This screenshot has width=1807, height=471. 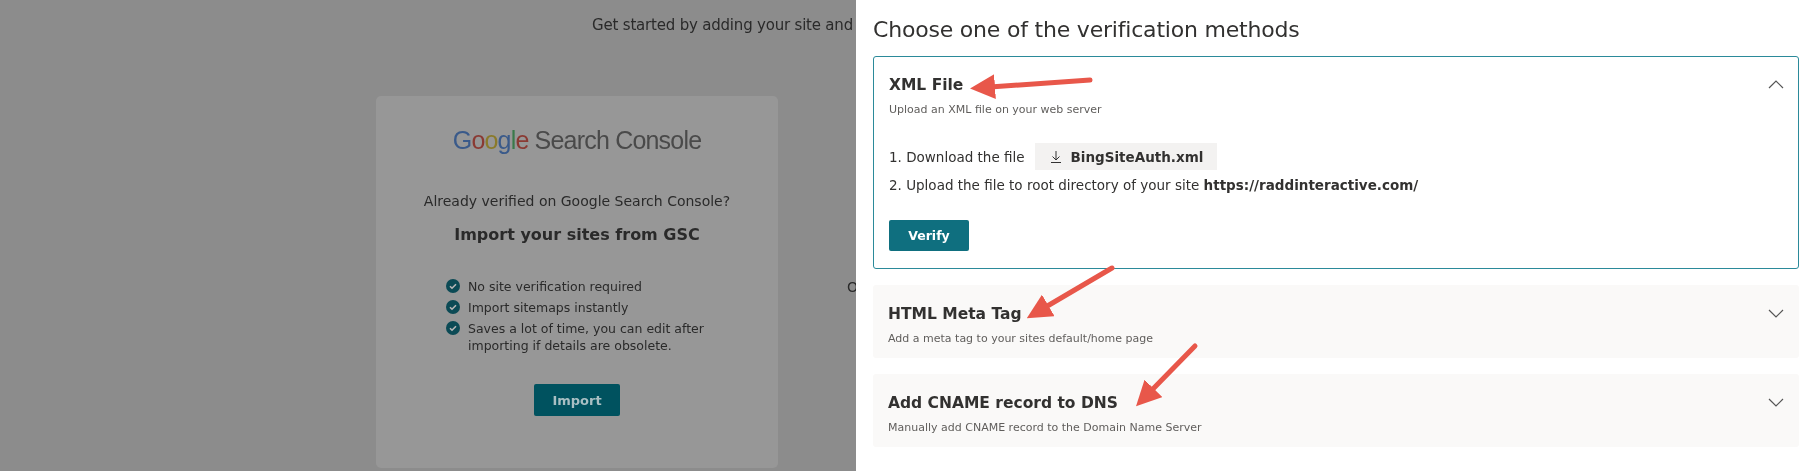 I want to click on intro-text: Get started by adding your site and, so click(x=722, y=26).